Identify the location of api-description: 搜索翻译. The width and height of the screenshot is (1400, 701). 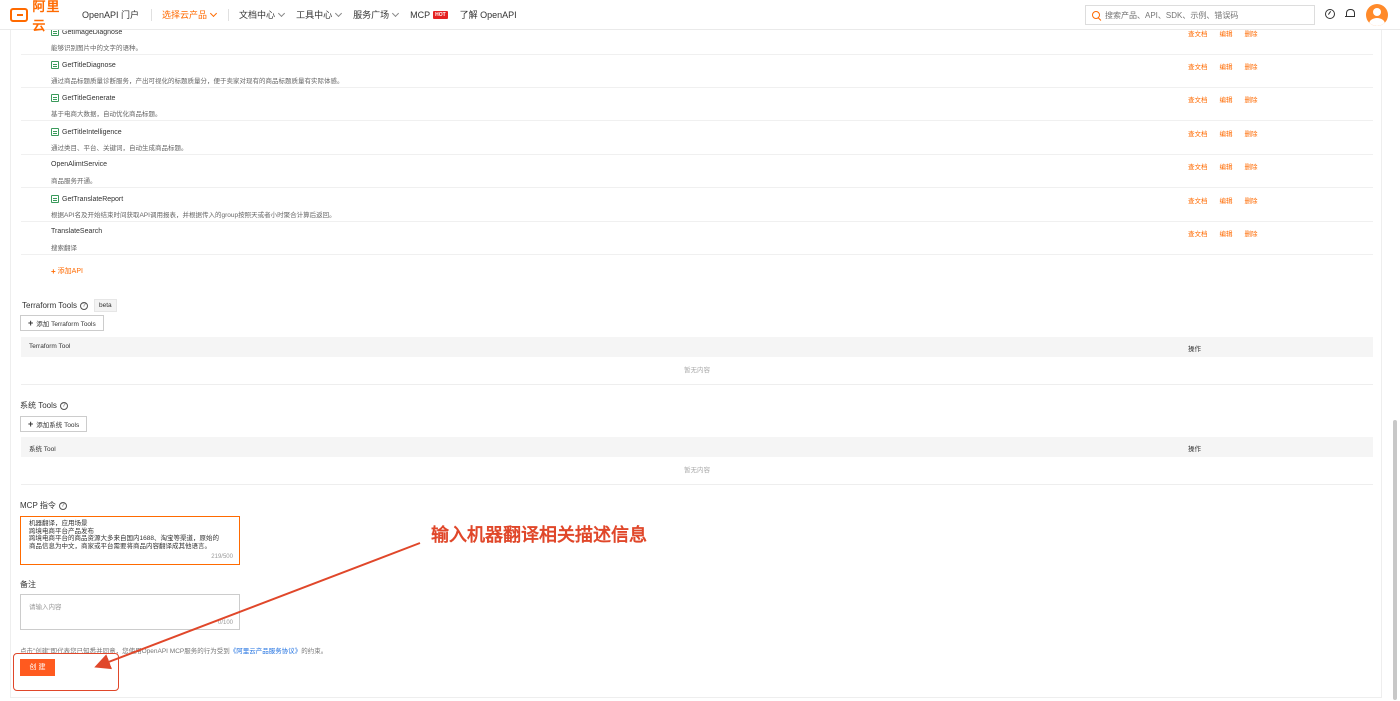
(64, 248).